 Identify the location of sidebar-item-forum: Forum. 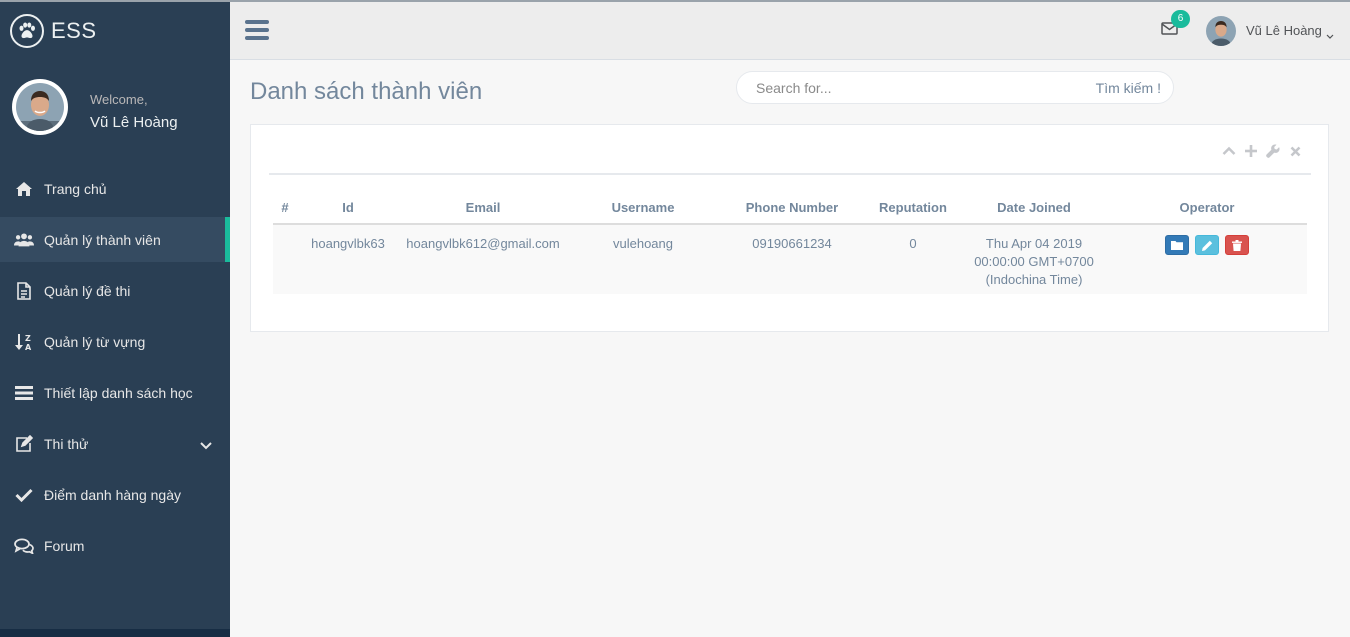
(115, 545).